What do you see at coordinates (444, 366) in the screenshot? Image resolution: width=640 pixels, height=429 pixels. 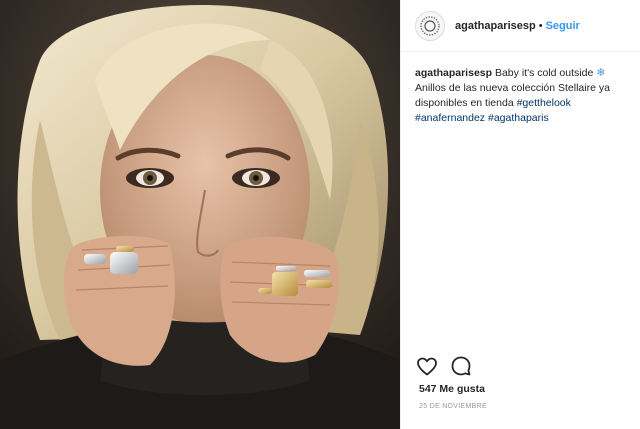 I see `post-actions` at bounding box center [444, 366].